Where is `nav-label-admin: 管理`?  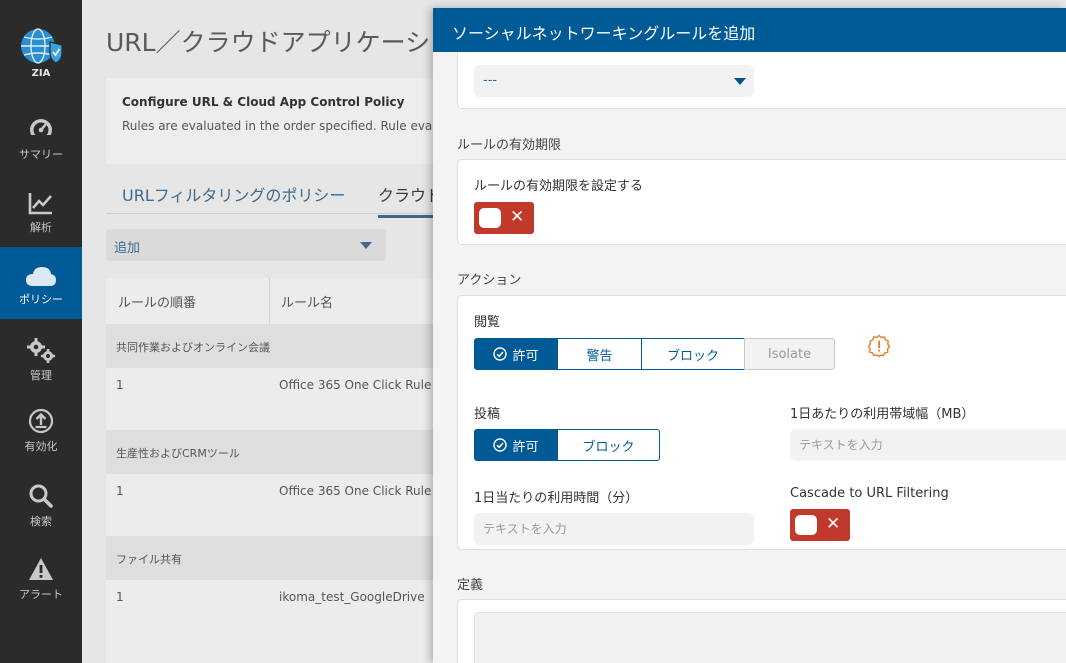 nav-label-admin: 管理 is located at coordinates (41, 375).